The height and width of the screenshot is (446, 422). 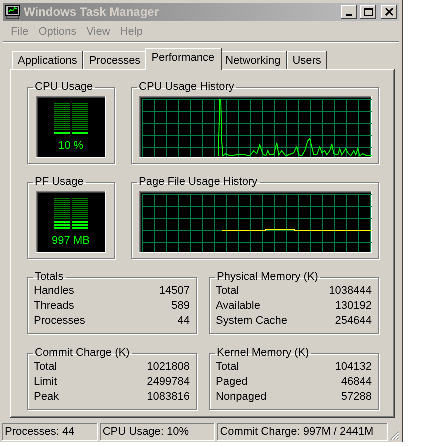 I want to click on stat-label: Available, so click(x=238, y=306).